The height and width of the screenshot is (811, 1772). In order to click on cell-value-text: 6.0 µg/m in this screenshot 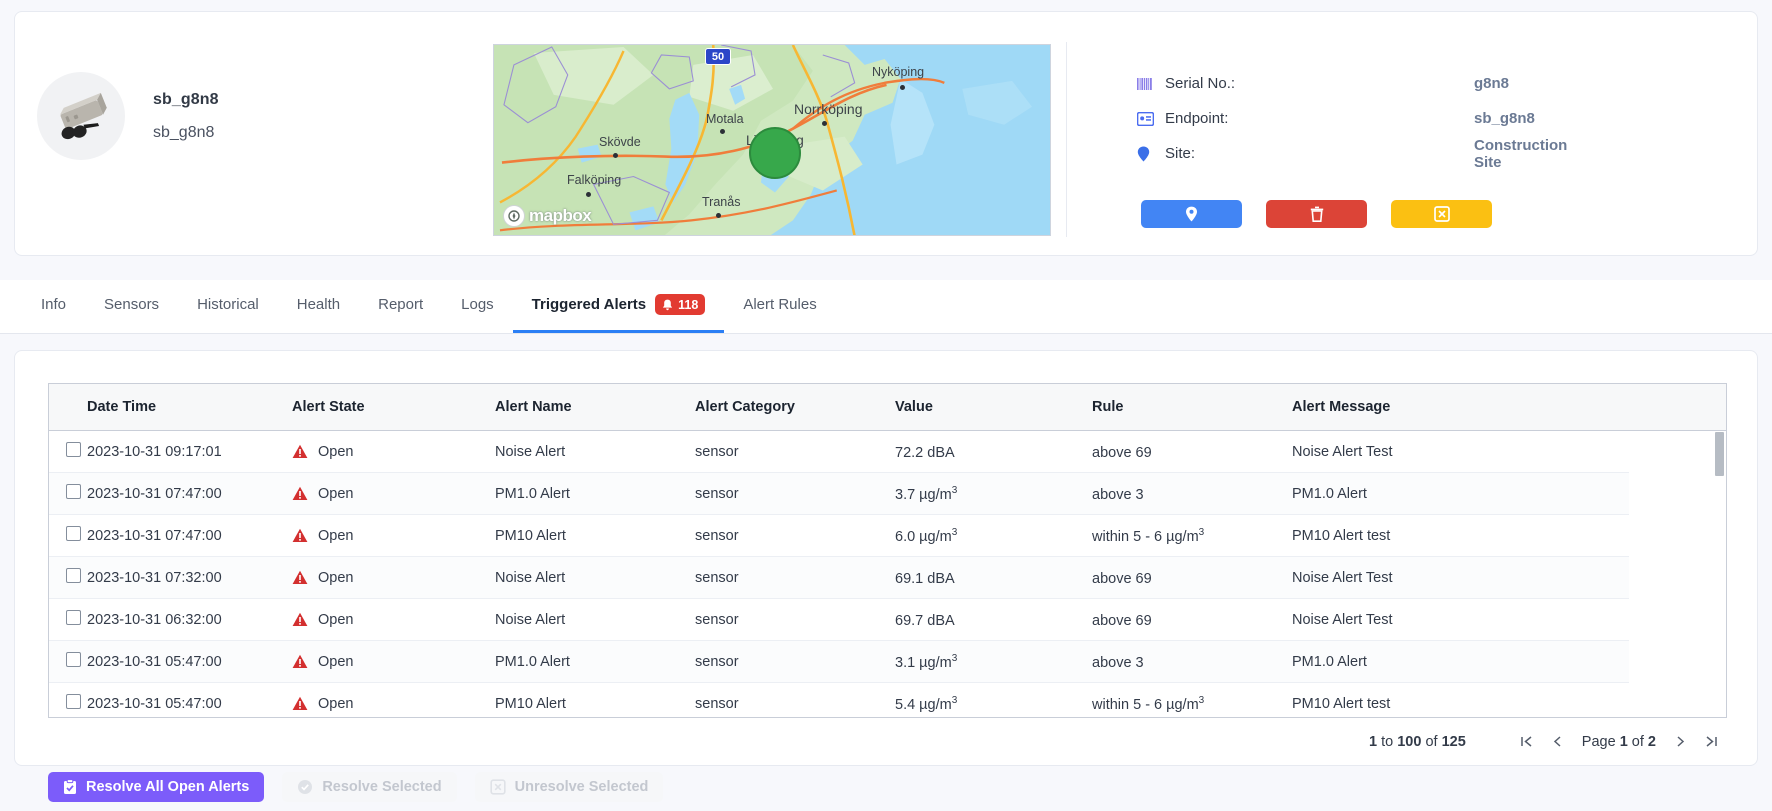, I will do `click(923, 536)`.